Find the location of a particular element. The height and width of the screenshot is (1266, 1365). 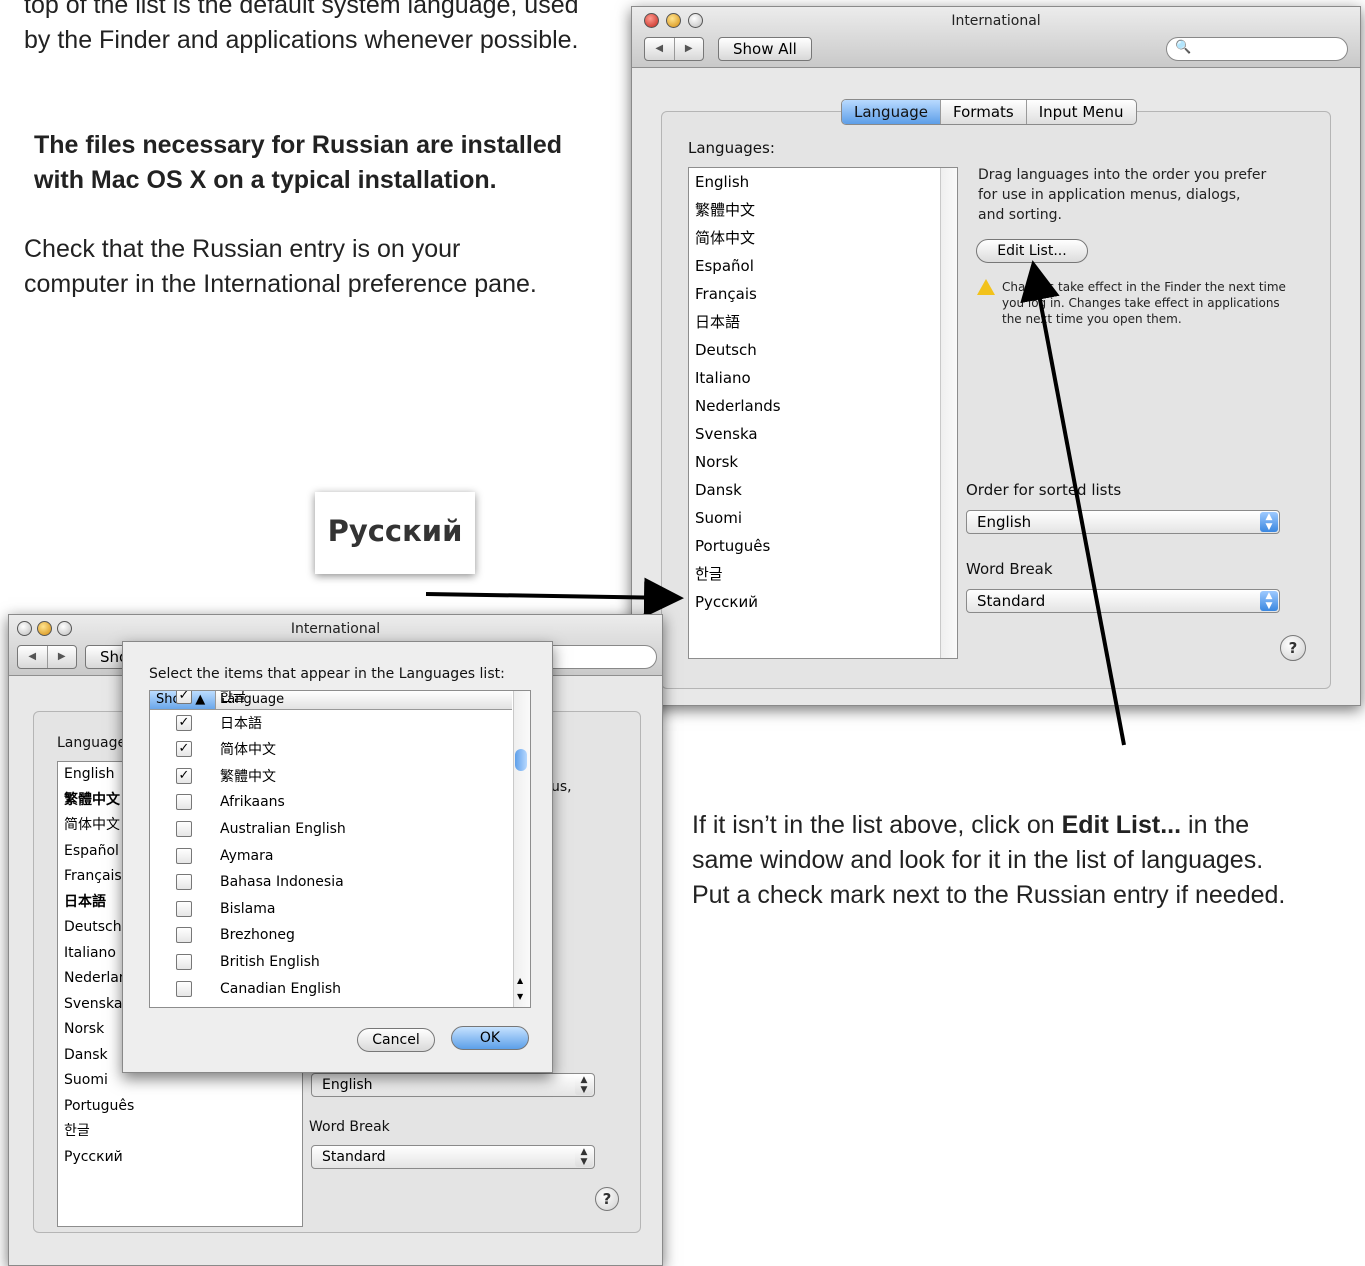

language-item: Nederlands is located at coordinates (735, 406).